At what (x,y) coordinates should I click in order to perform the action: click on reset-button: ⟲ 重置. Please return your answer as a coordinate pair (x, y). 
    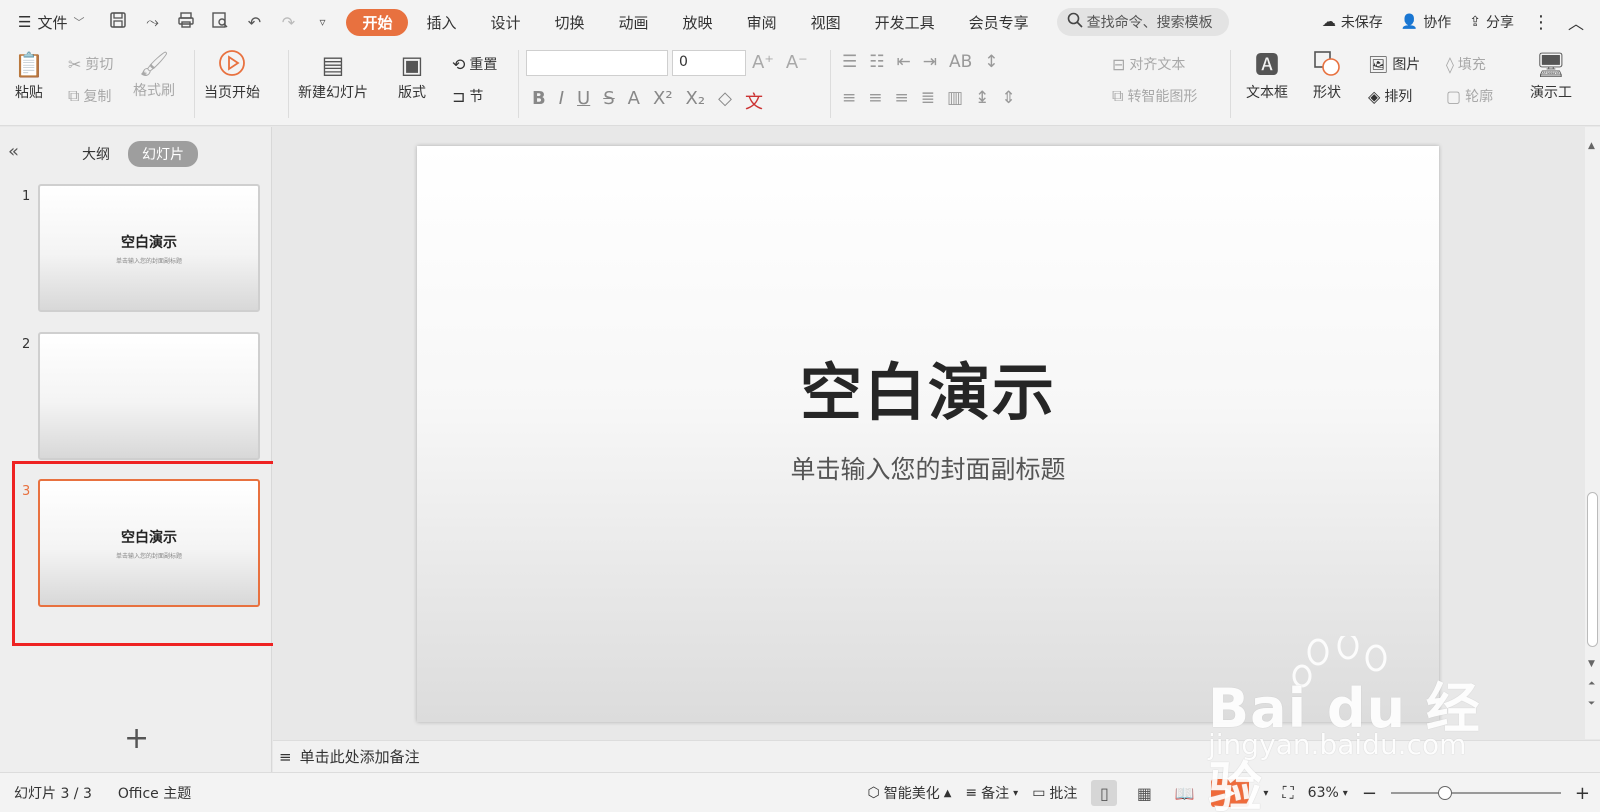
    Looking at the image, I should click on (474, 64).